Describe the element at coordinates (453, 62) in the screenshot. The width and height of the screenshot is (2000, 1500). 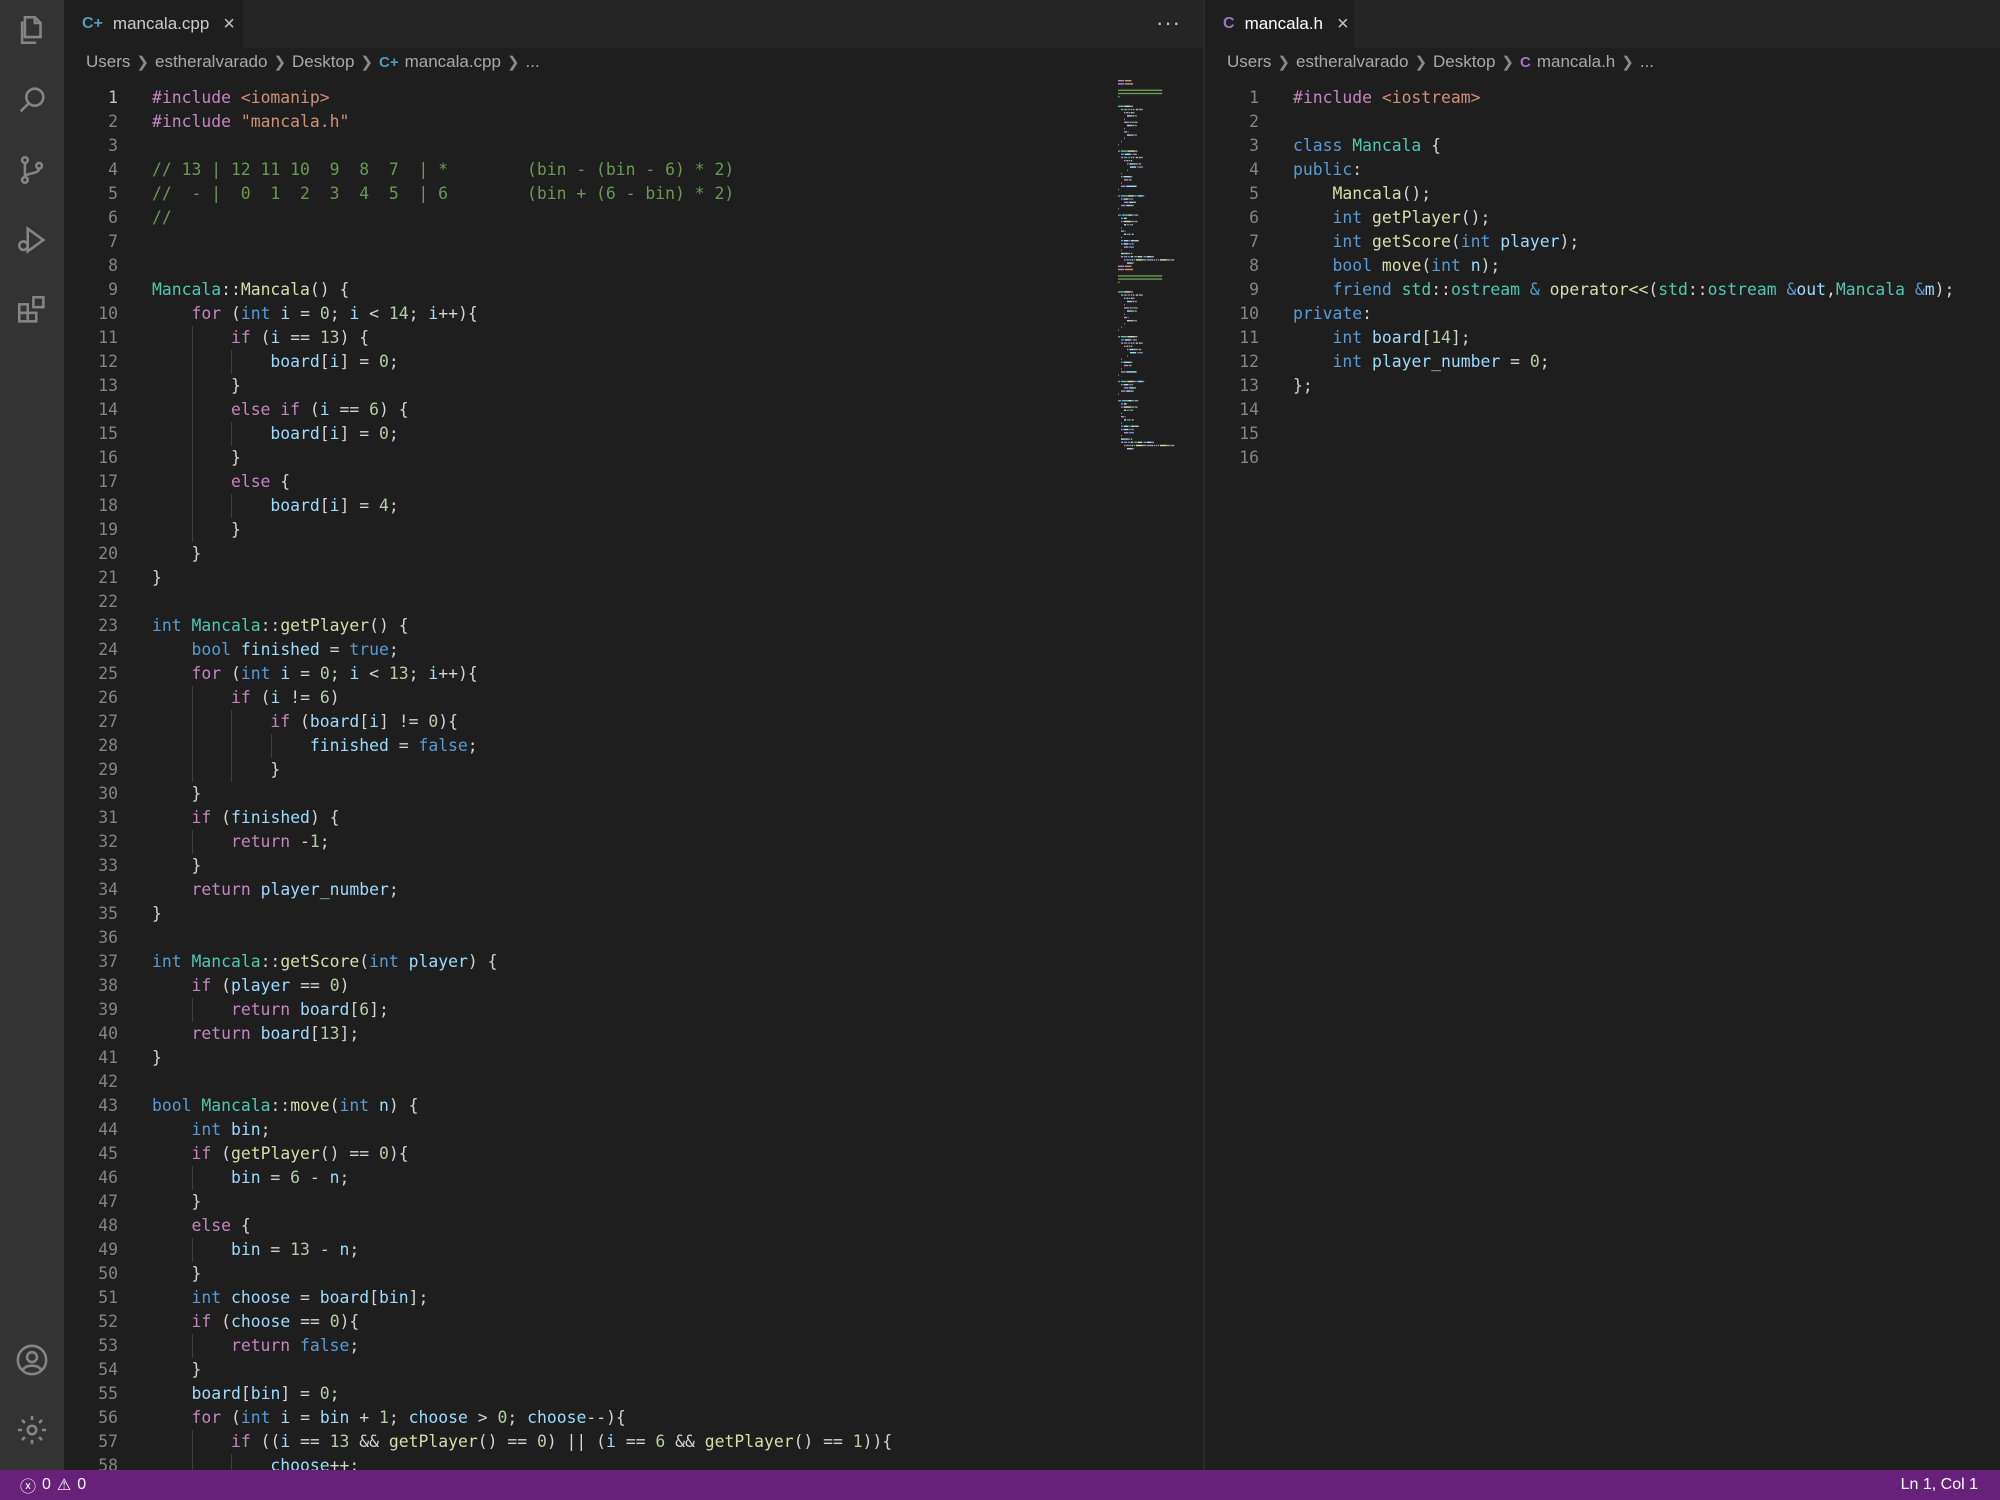
I see `breadcrumb-item: mancala.cpp` at that location.